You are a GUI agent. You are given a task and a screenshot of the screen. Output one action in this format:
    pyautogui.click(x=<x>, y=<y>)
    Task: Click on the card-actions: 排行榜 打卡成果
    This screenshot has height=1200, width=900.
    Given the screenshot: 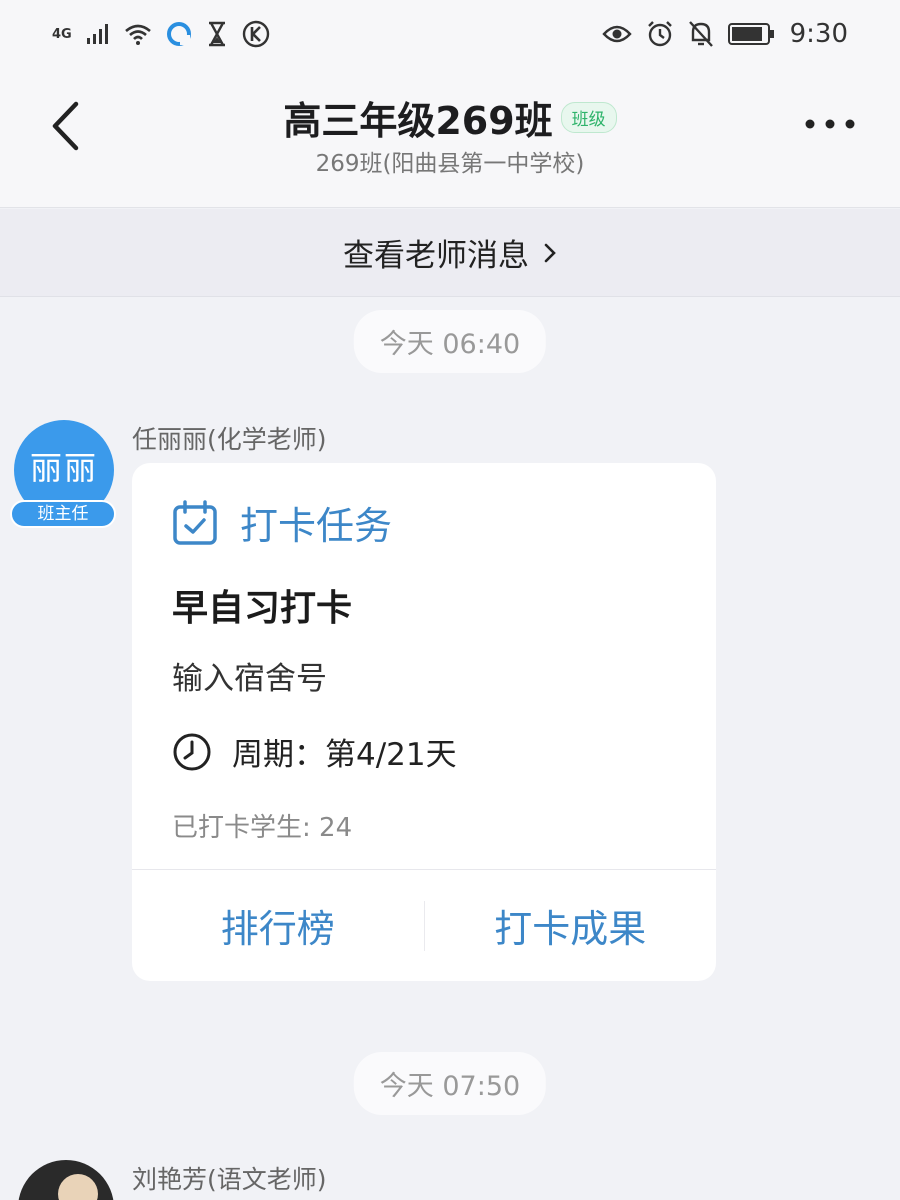 What is the action you would take?
    pyautogui.click(x=424, y=925)
    